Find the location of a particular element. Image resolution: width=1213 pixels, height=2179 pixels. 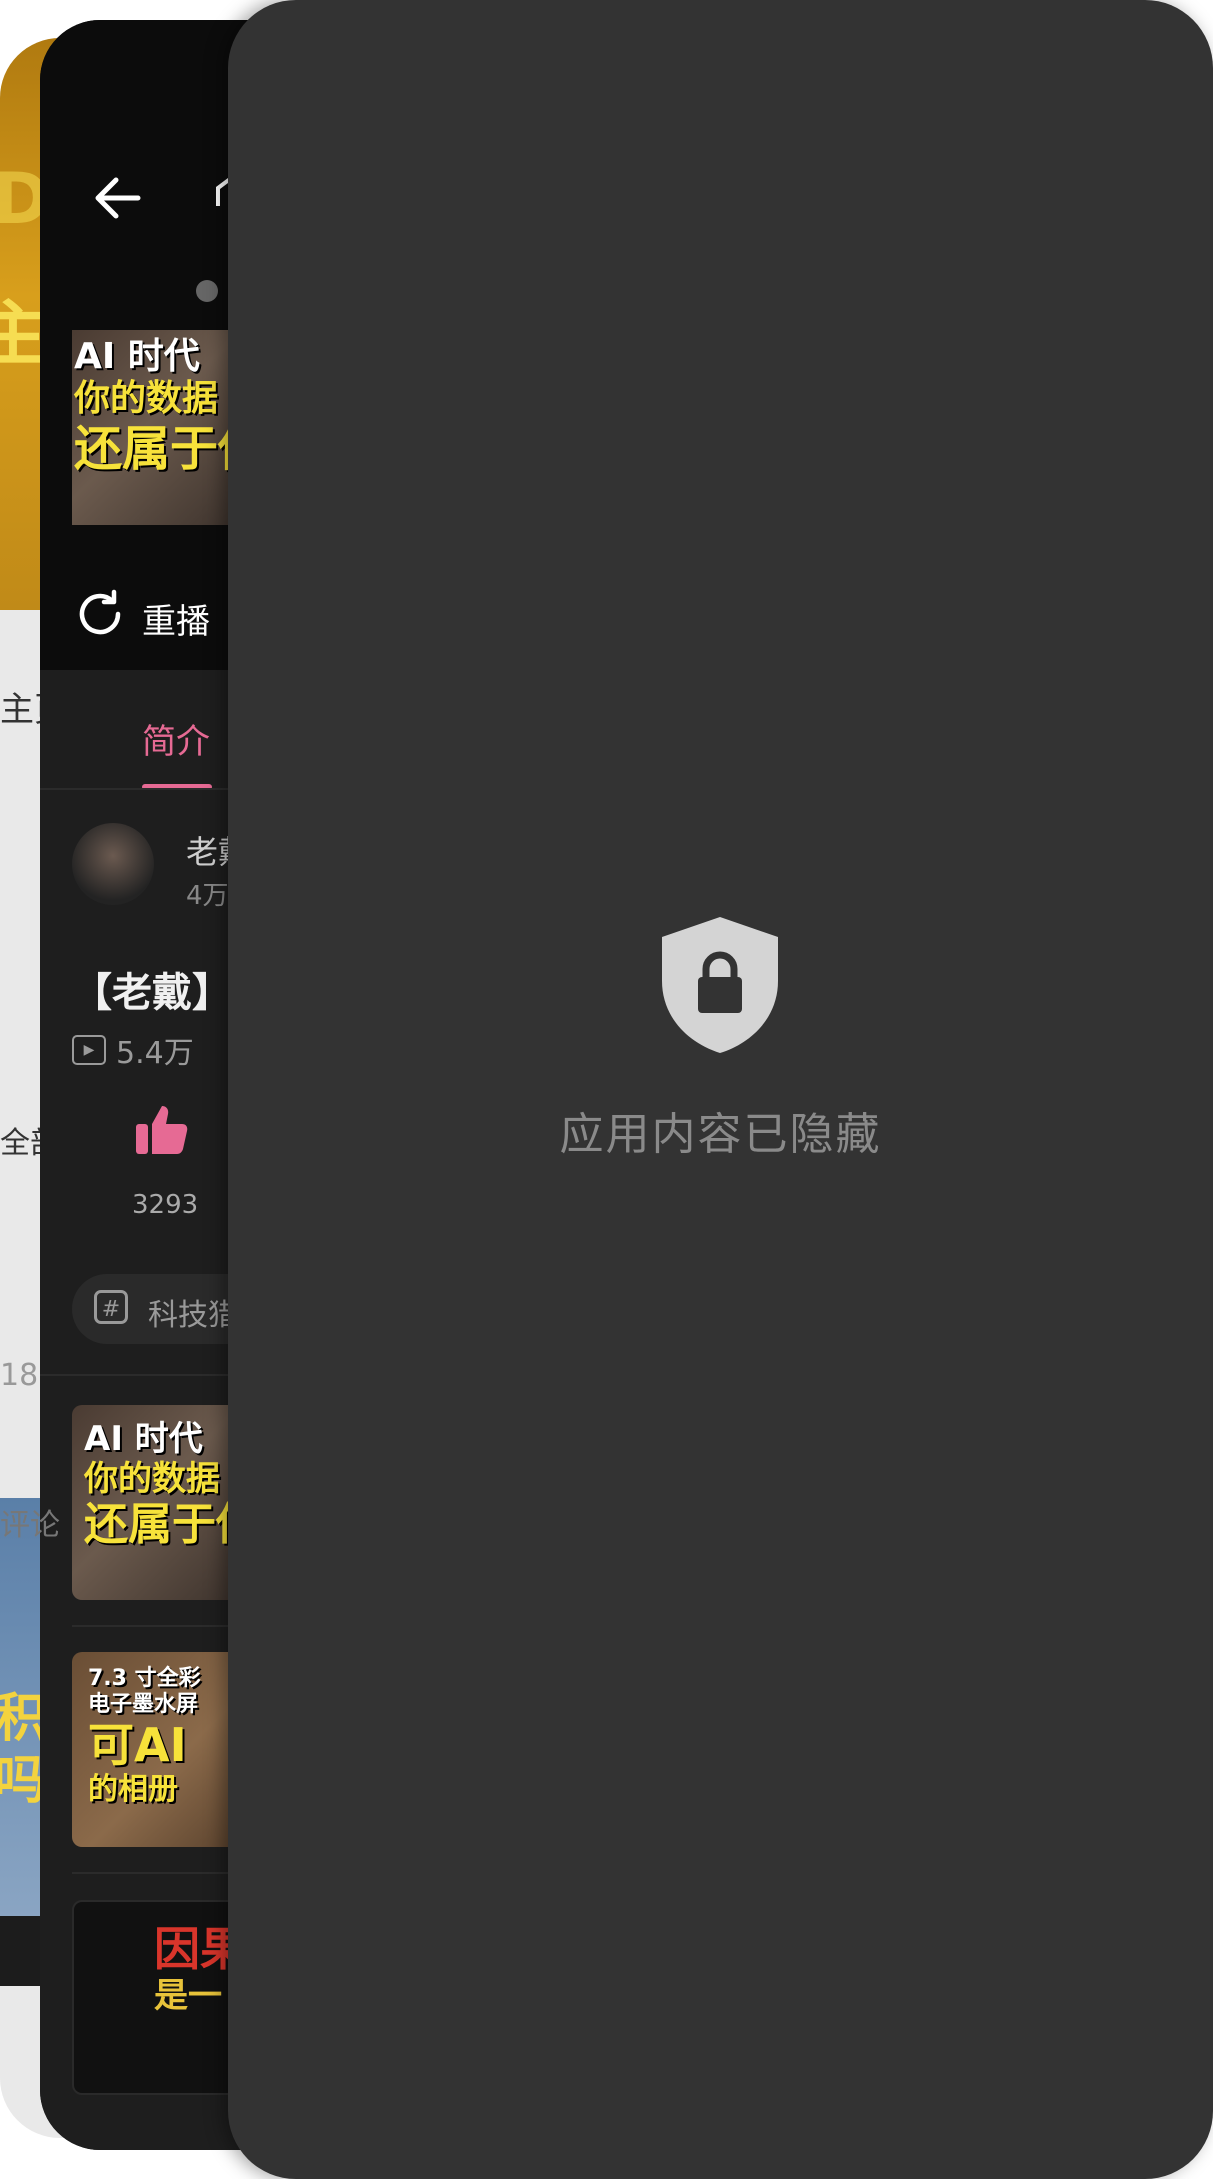

replay-button: 重播 is located at coordinates (142, 618).